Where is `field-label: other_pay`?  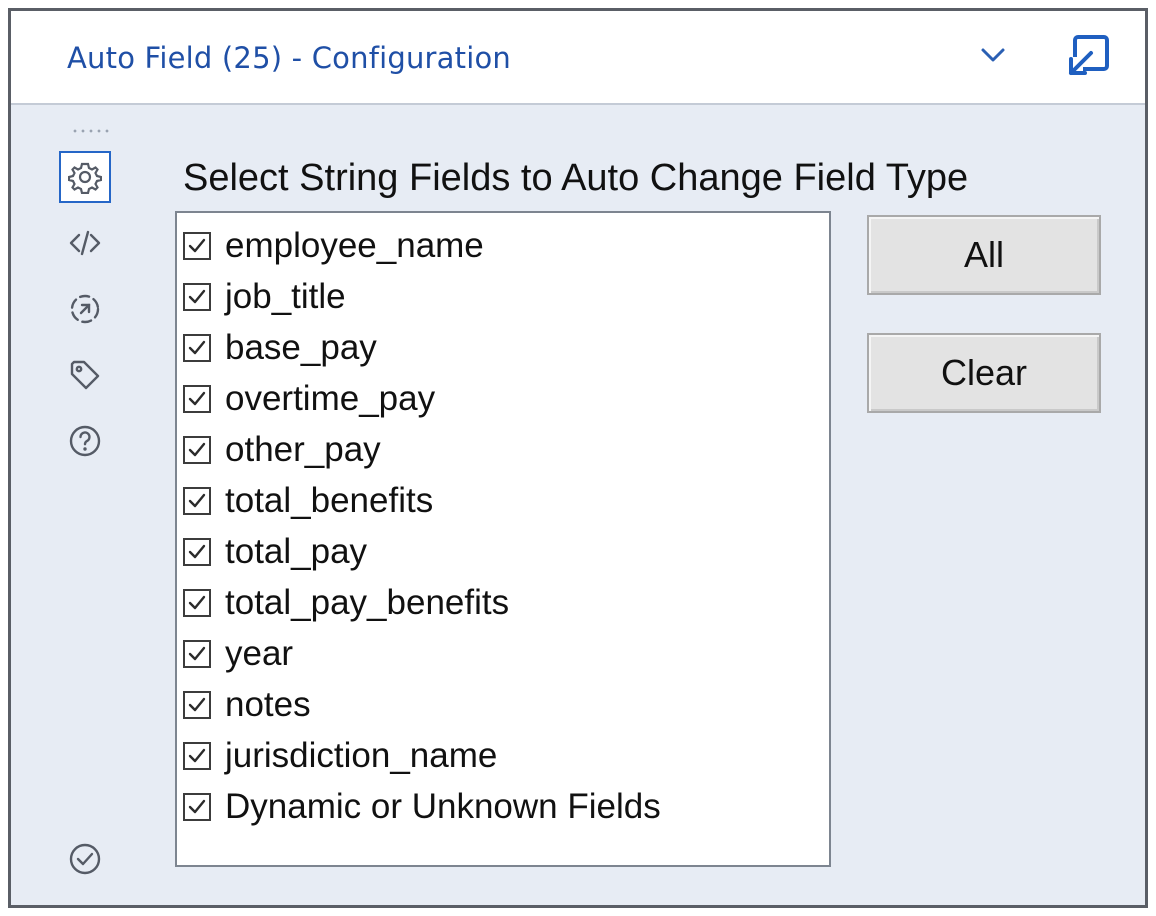
field-label: other_pay is located at coordinates (303, 449).